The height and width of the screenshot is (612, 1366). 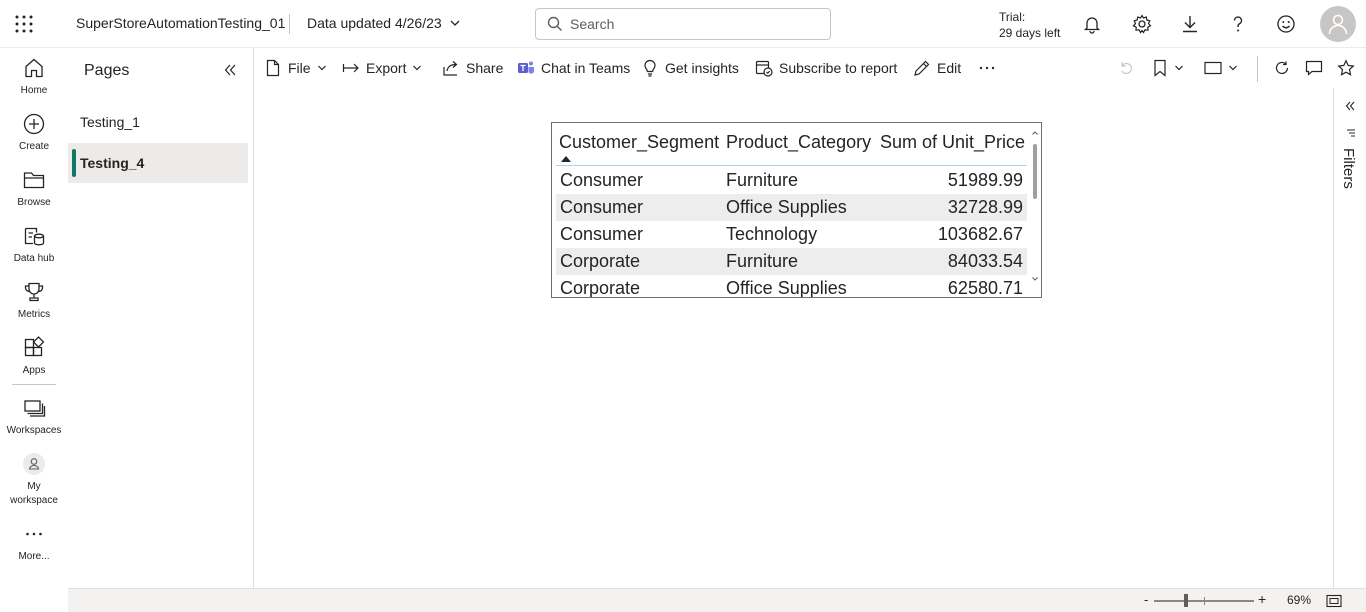 What do you see at coordinates (1346, 68) in the screenshot?
I see `favorite-star-icon` at bounding box center [1346, 68].